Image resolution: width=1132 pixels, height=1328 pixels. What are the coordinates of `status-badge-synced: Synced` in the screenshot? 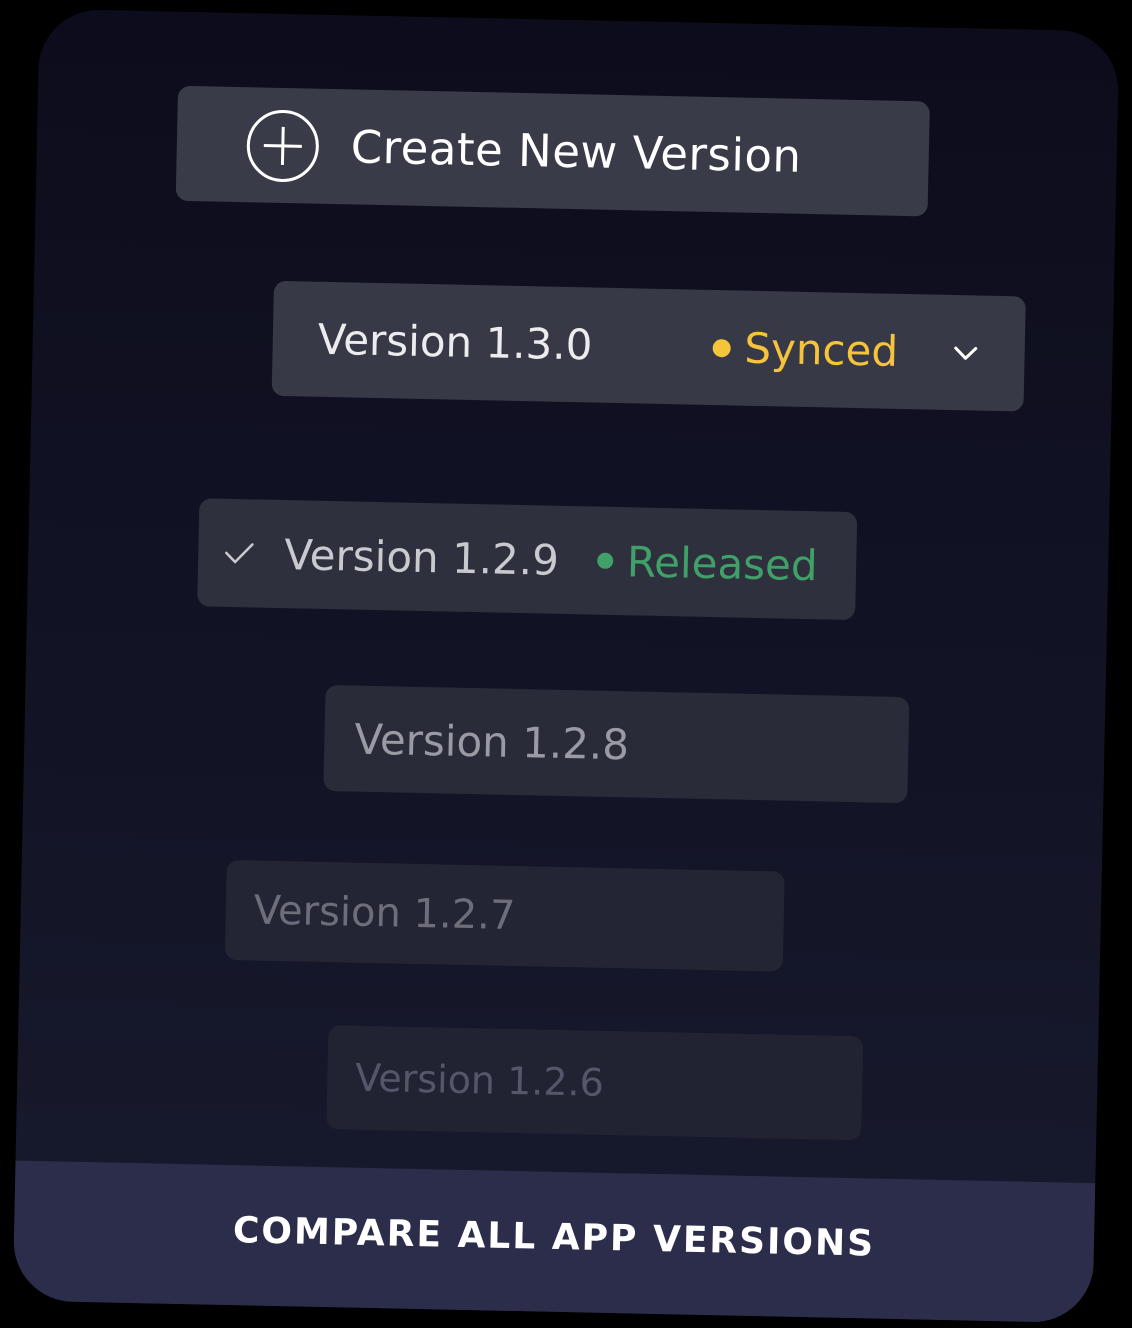 It's located at (805, 349).